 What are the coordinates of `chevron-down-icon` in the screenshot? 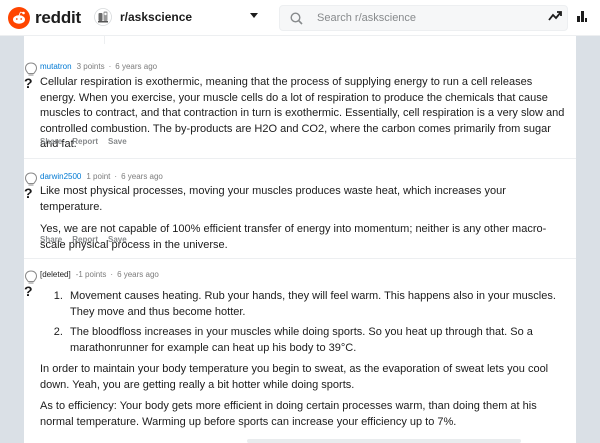 It's located at (254, 16).